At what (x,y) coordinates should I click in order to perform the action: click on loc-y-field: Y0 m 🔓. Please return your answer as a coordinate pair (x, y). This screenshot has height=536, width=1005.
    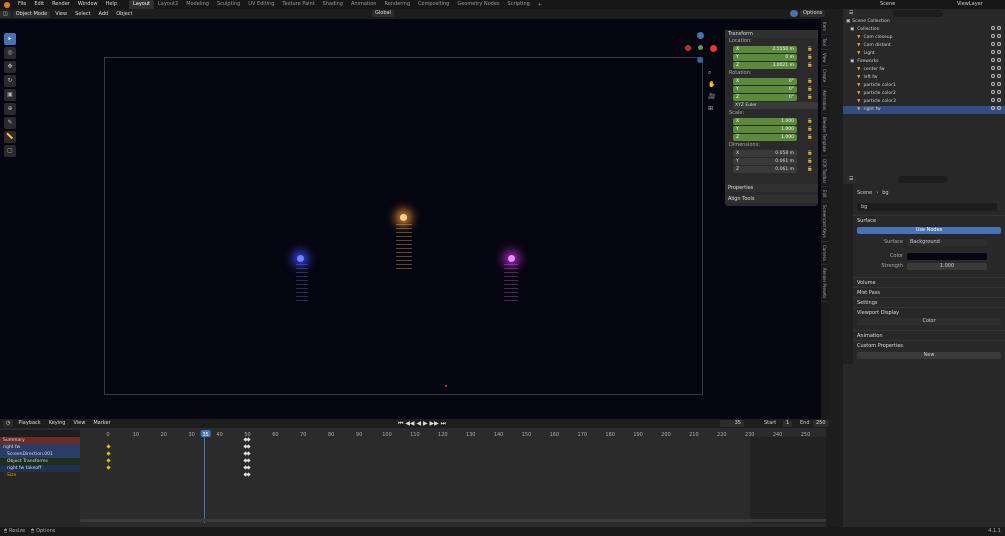
    Looking at the image, I should click on (773, 57).